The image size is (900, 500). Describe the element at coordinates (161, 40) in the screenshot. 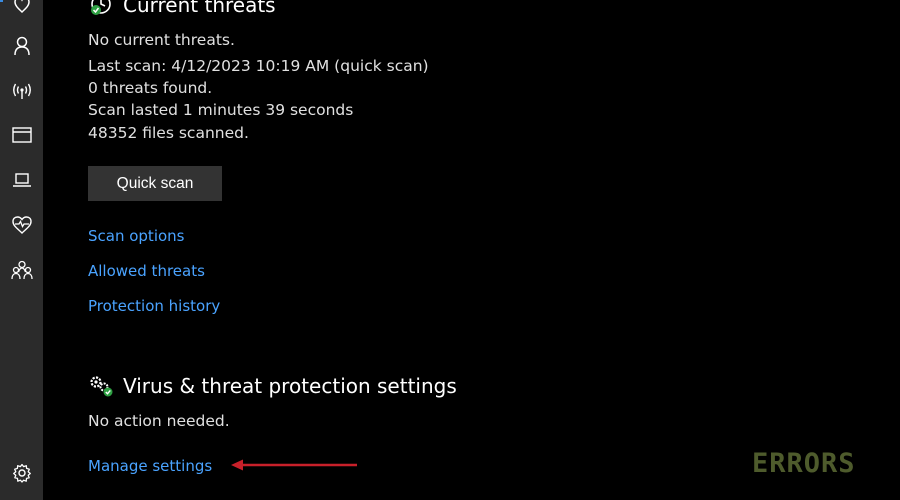

I see `current-threats-status: No current threats.` at that location.